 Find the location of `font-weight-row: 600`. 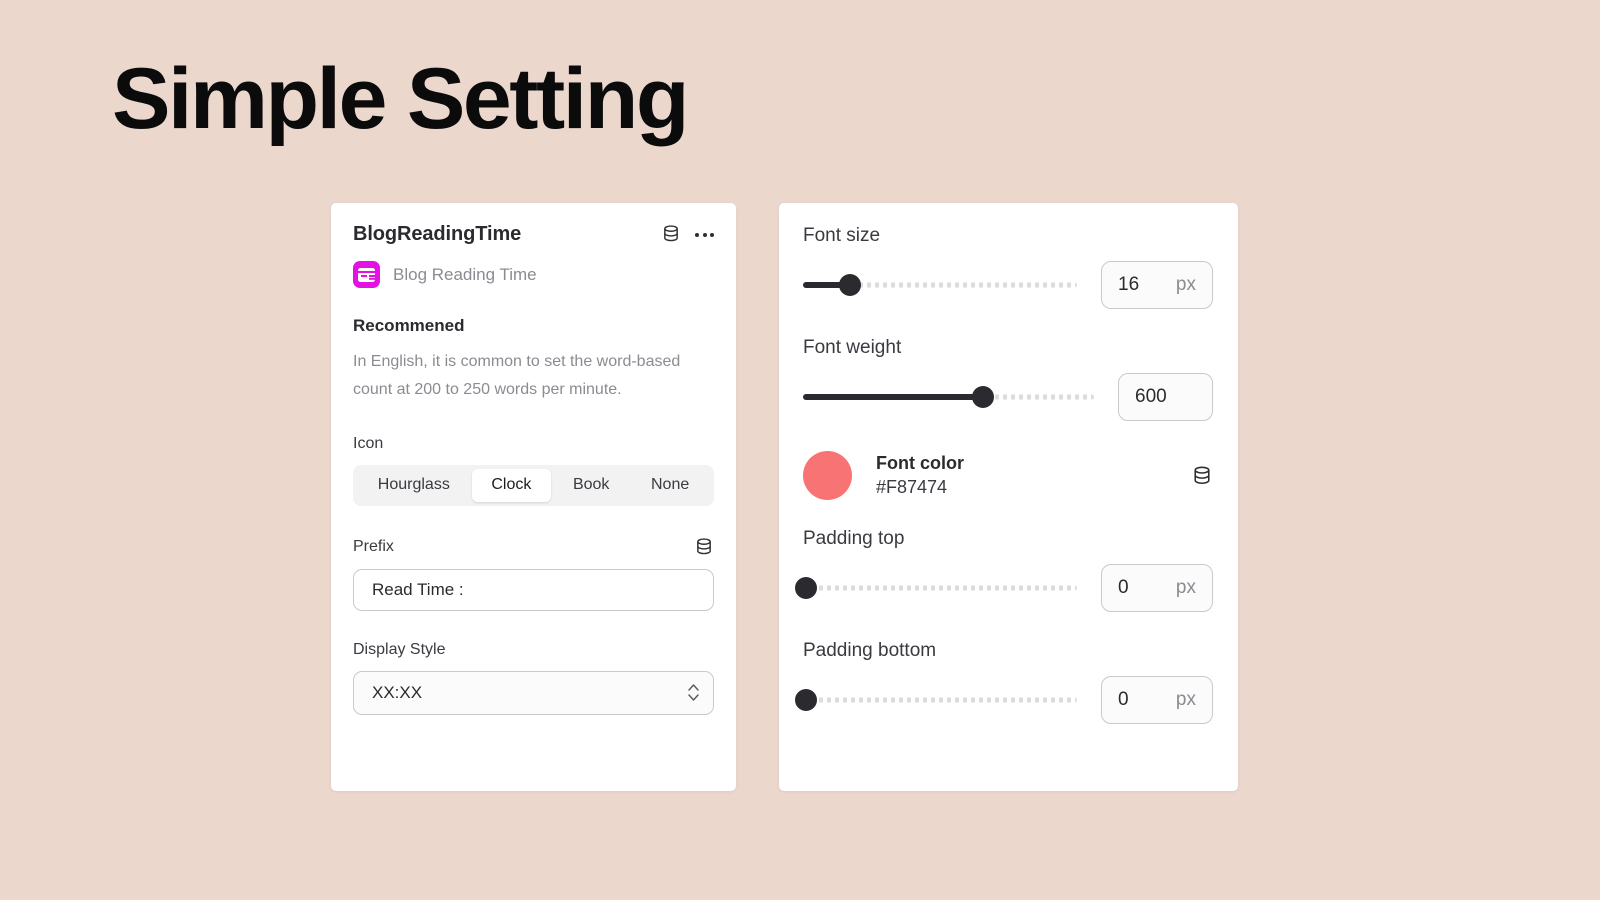

font-weight-row: 600 is located at coordinates (1008, 397).